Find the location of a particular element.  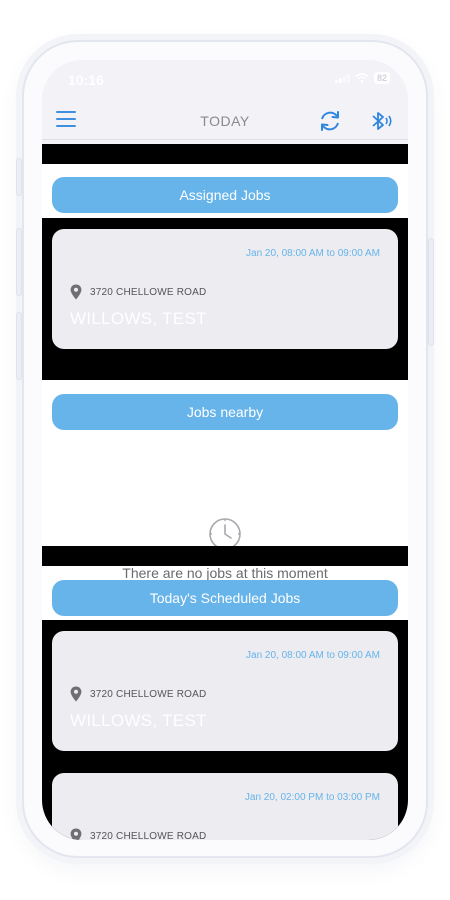

job-time: Jan 20, 02:00 PM to 03:00 PM is located at coordinates (312, 797).